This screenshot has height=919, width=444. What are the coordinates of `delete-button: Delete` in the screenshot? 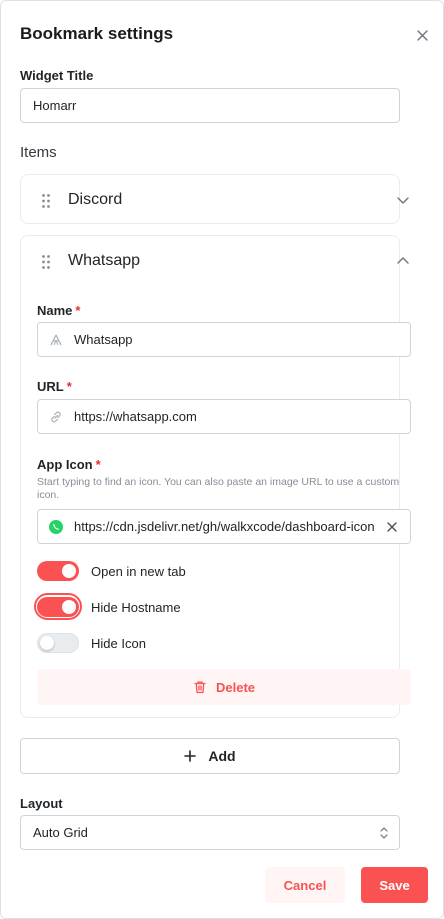 It's located at (224, 687).